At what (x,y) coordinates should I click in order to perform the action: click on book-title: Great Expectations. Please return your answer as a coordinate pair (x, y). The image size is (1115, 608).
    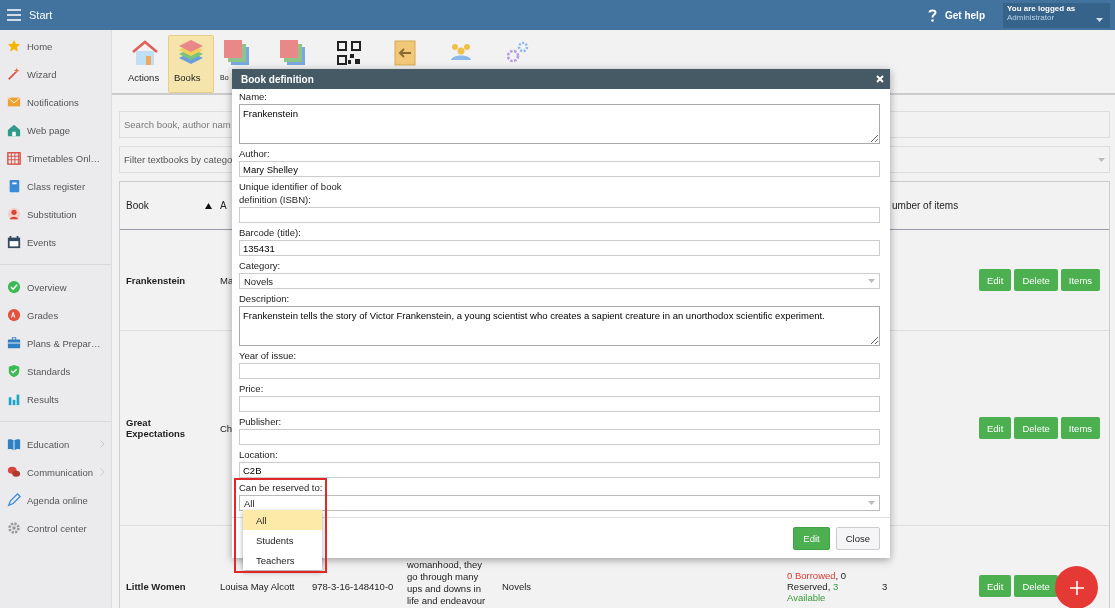
    Looking at the image, I should click on (156, 428).